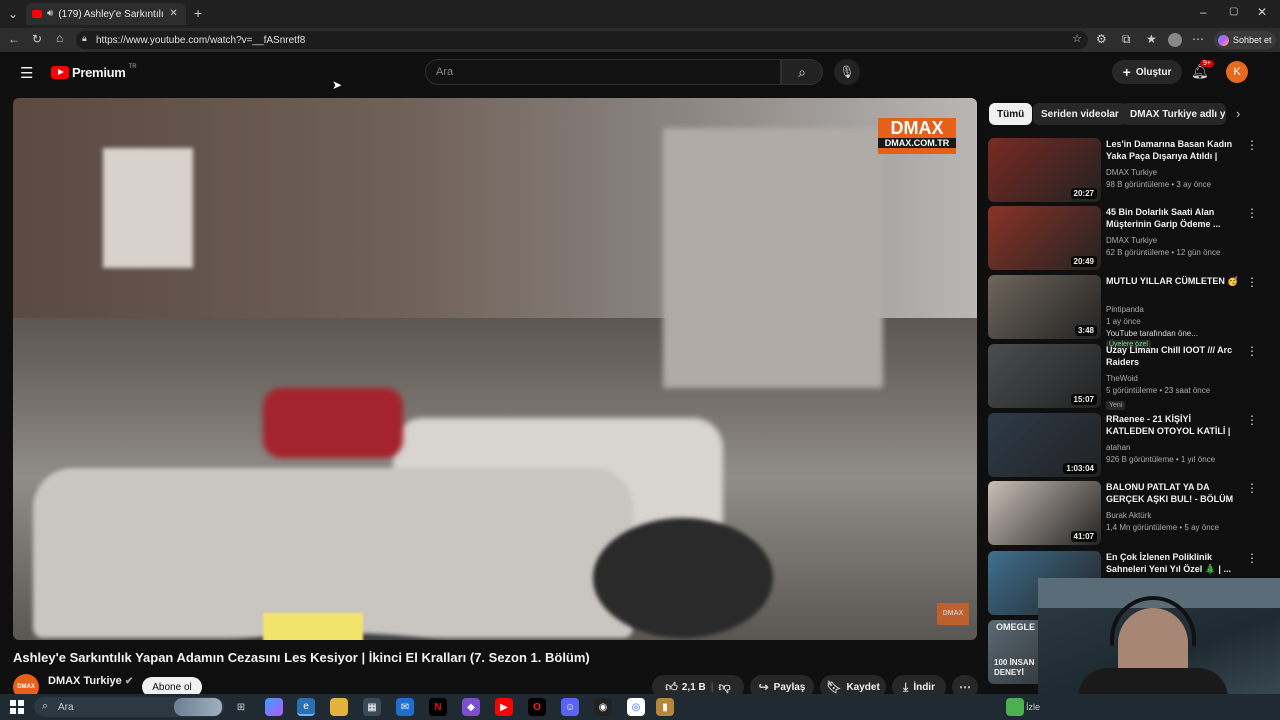 The height and width of the screenshot is (720, 1280). I want to click on edge-taskbar-icon: e, so click(306, 707).